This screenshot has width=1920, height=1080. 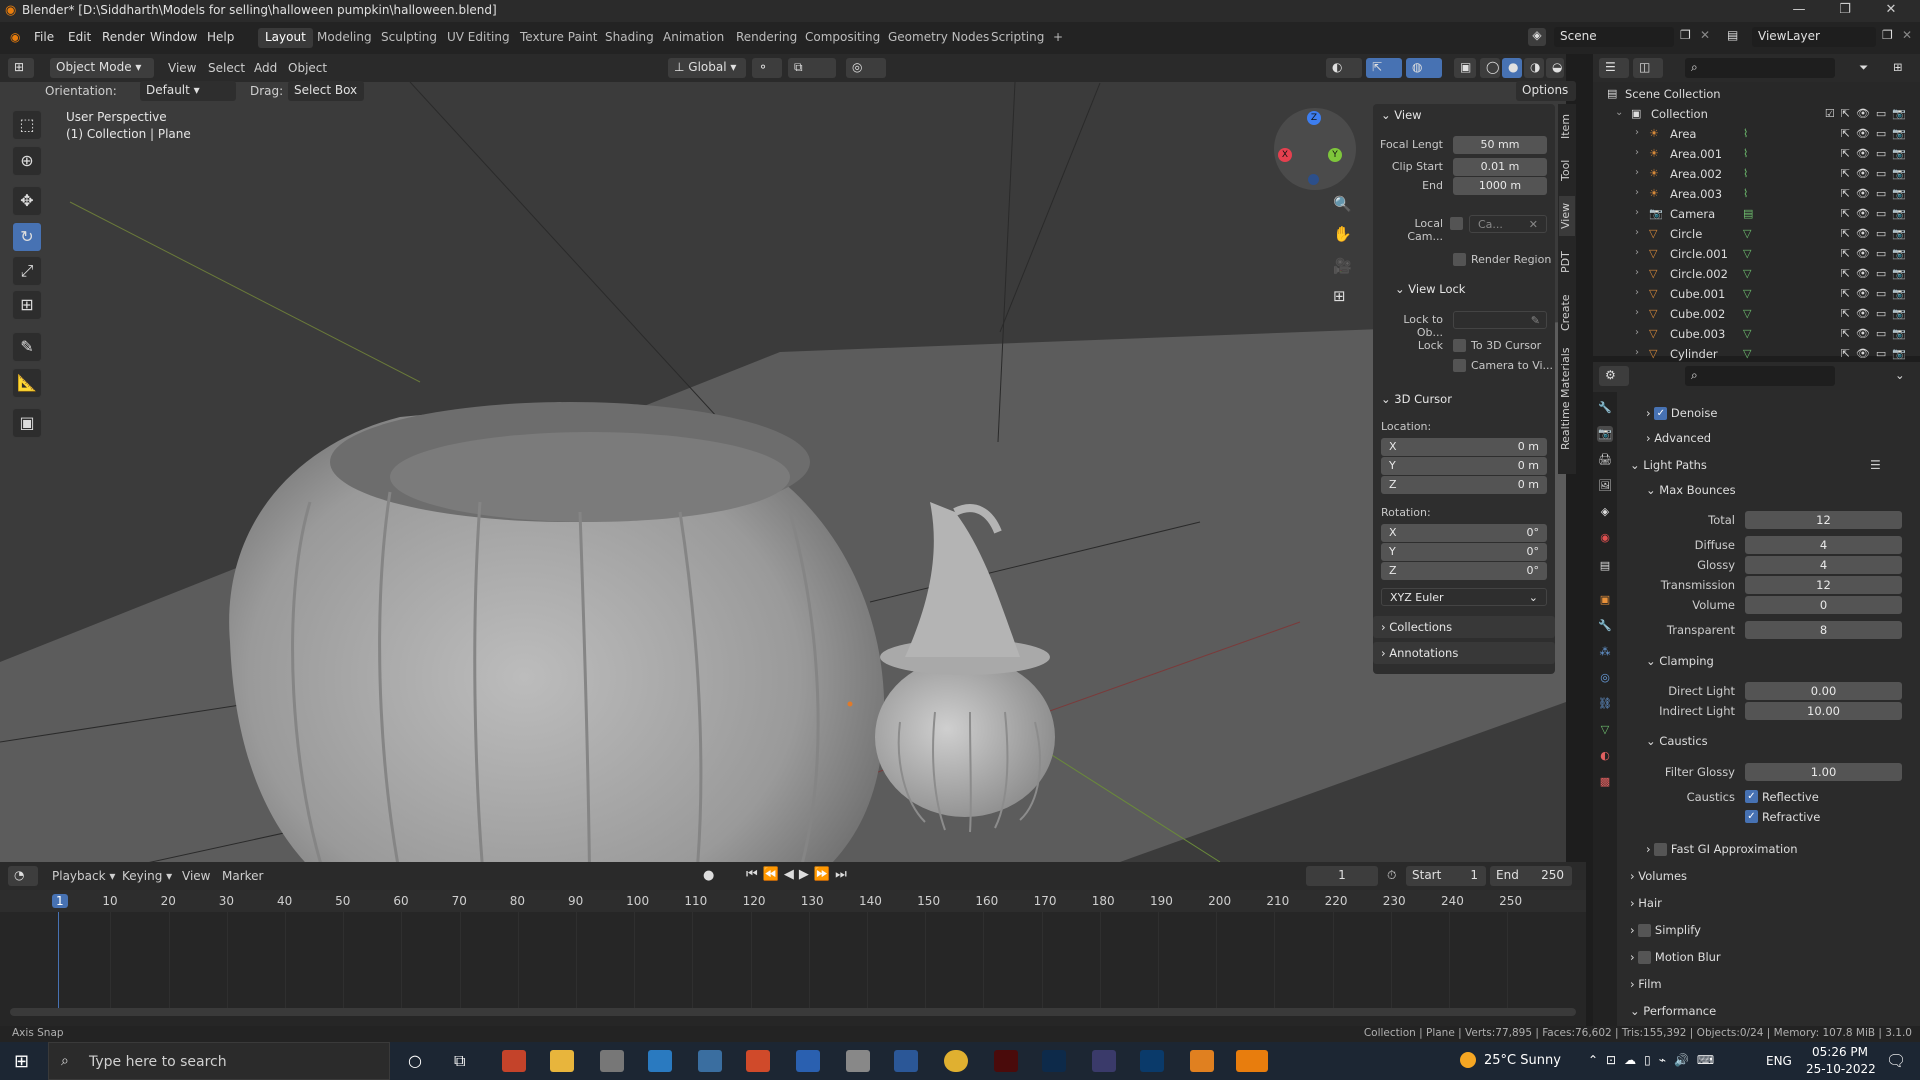 I want to click on cursor-location-z: Z 0 m, so click(x=1464, y=485).